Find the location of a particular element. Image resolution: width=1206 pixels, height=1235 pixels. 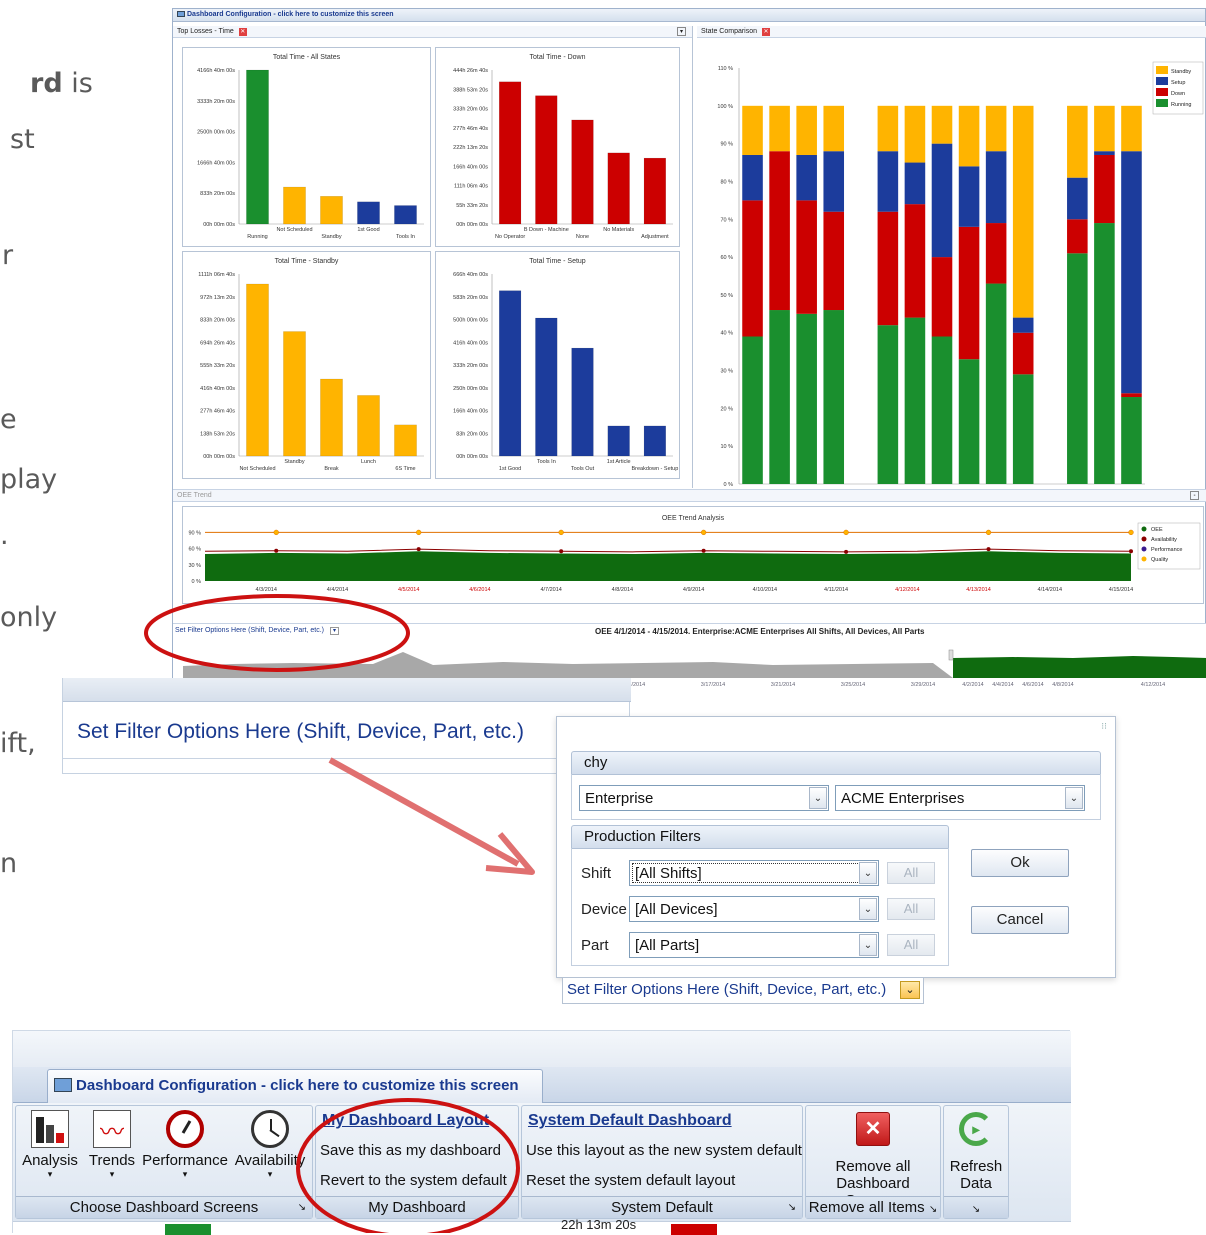

x-tick-label: Standby is located at coordinates (331, 237).